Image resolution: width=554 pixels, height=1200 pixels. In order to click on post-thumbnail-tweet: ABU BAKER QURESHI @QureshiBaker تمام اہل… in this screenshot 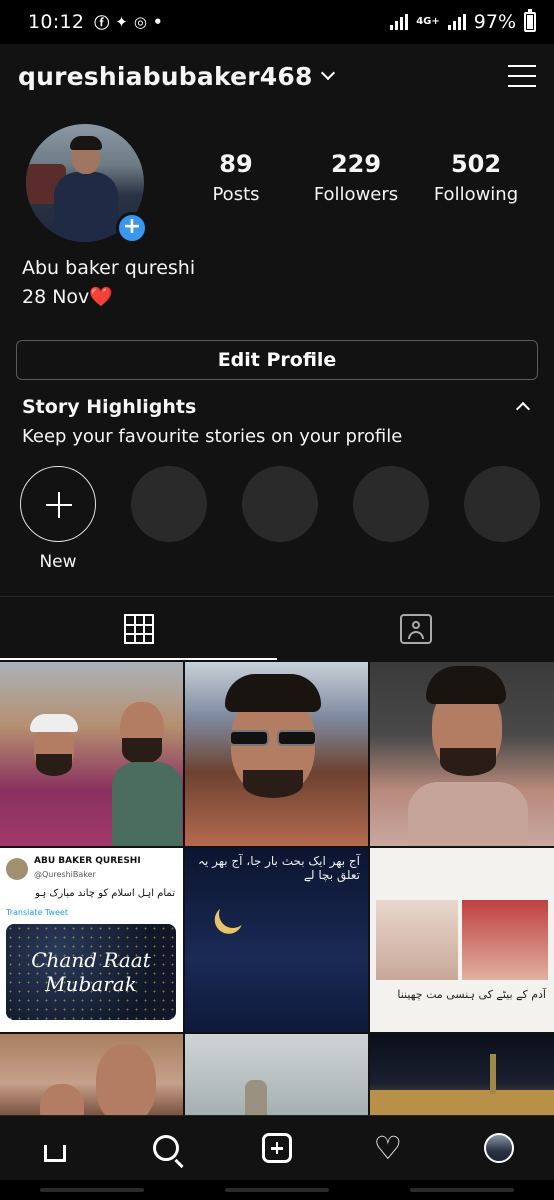, I will do `click(91, 940)`.